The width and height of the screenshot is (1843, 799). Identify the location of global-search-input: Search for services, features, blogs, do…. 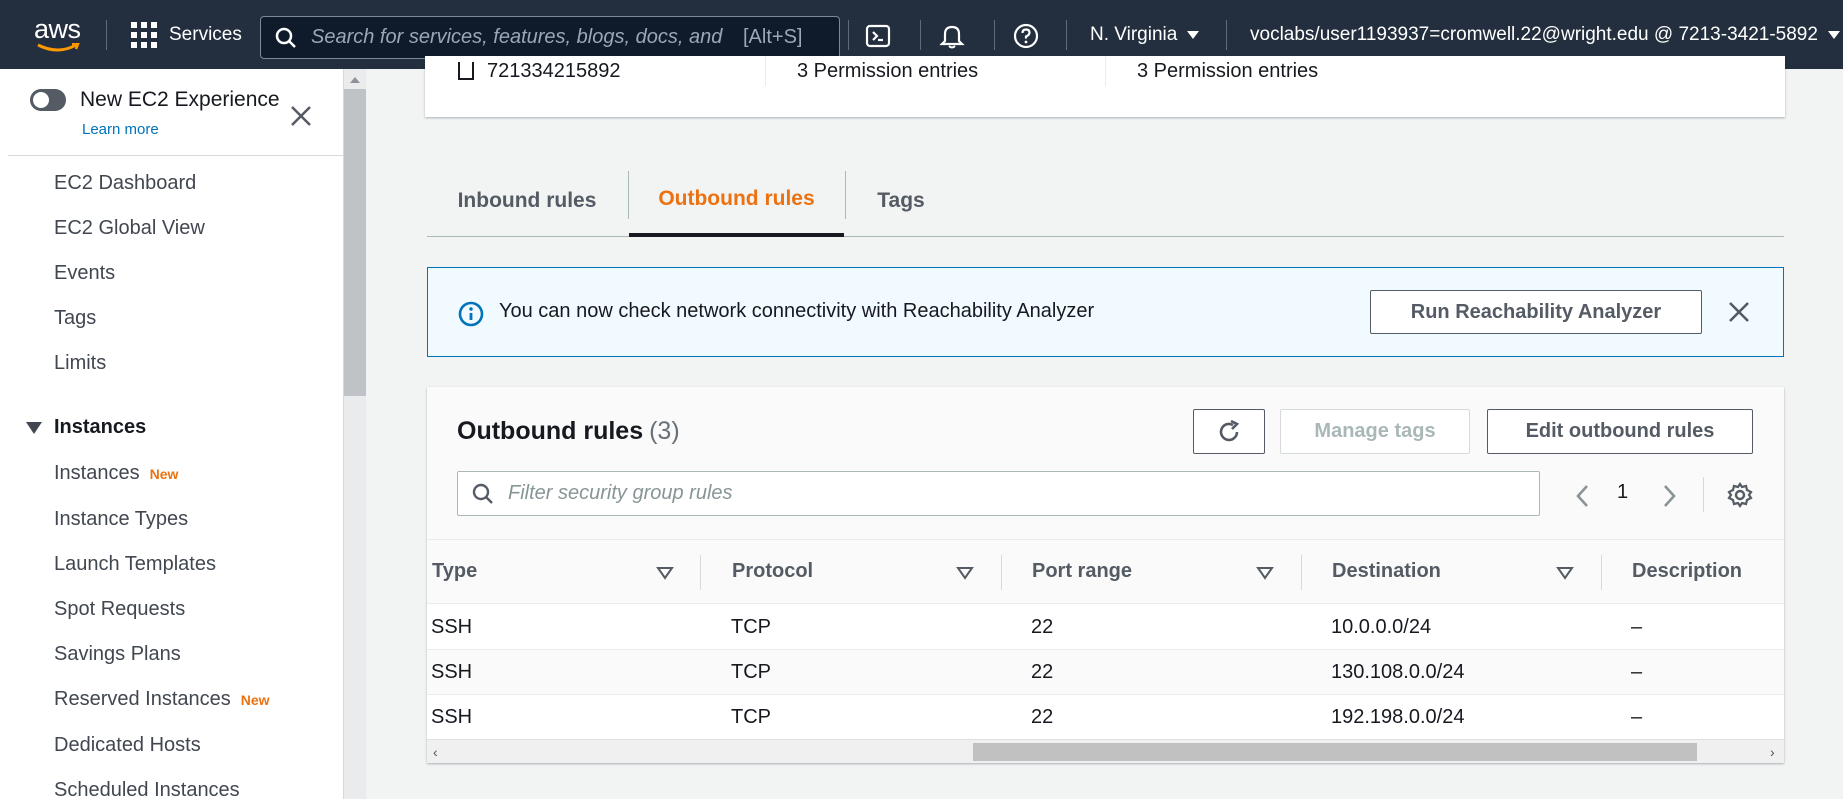
(550, 37).